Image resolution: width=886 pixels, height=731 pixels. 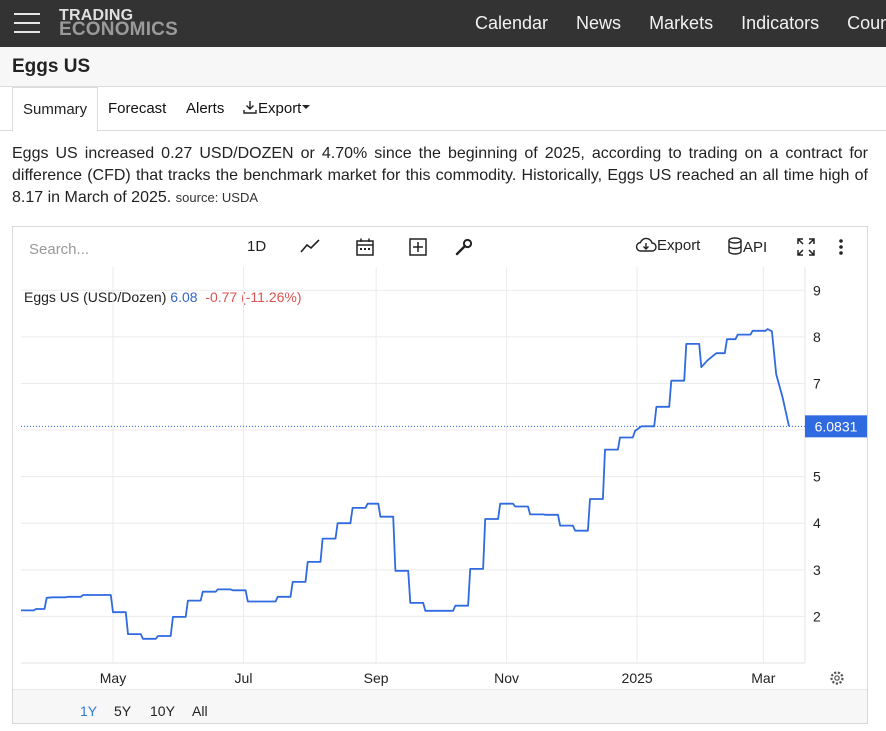 What do you see at coordinates (598, 23) in the screenshot?
I see `nav-news: News` at bounding box center [598, 23].